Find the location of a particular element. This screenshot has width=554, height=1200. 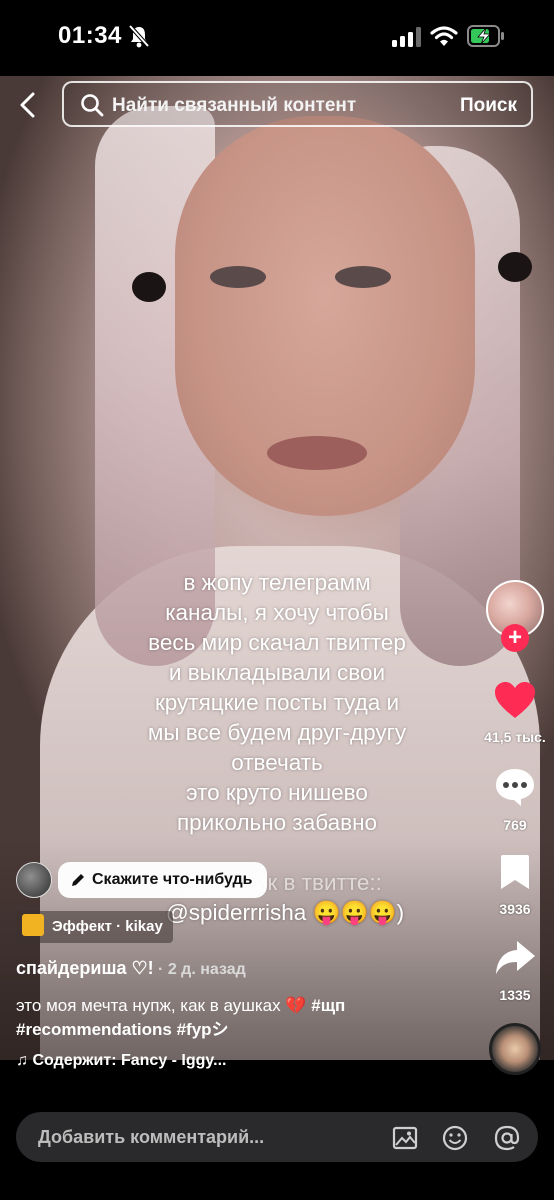

bookmark-button: 3936 is located at coordinates (514, 884).